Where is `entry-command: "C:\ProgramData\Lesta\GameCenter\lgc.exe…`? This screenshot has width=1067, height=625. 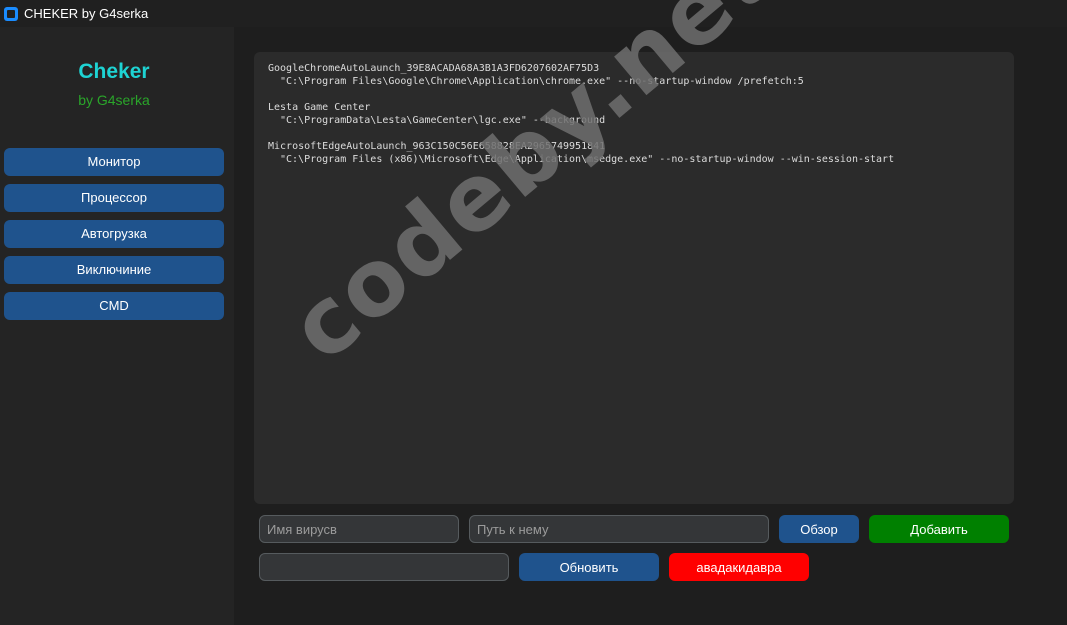 entry-command: "C:\ProgramData\Lesta\GameCenter\lgc.exe… is located at coordinates (443, 120).